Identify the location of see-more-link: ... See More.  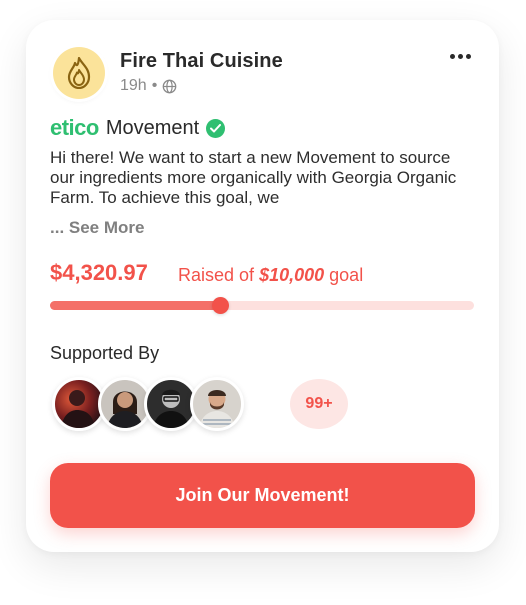
(97, 228).